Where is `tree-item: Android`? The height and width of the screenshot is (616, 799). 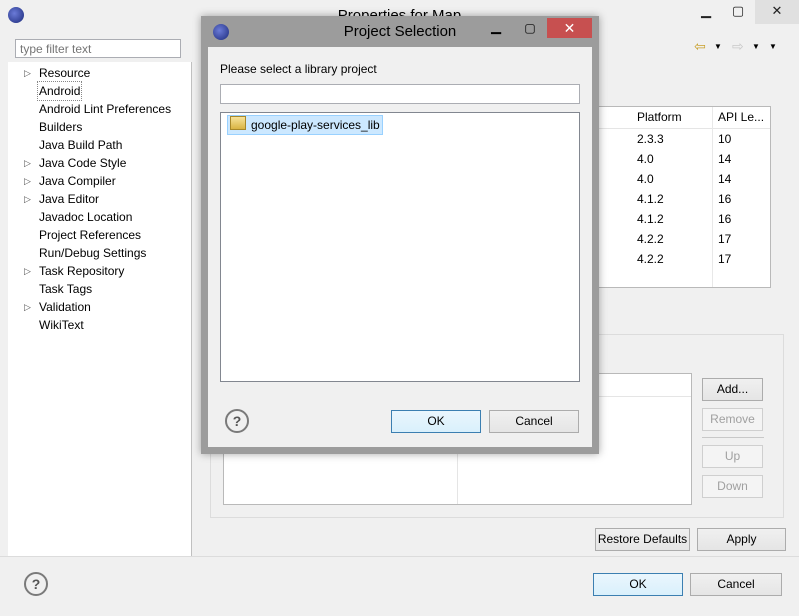 tree-item: Android is located at coordinates (99, 91).